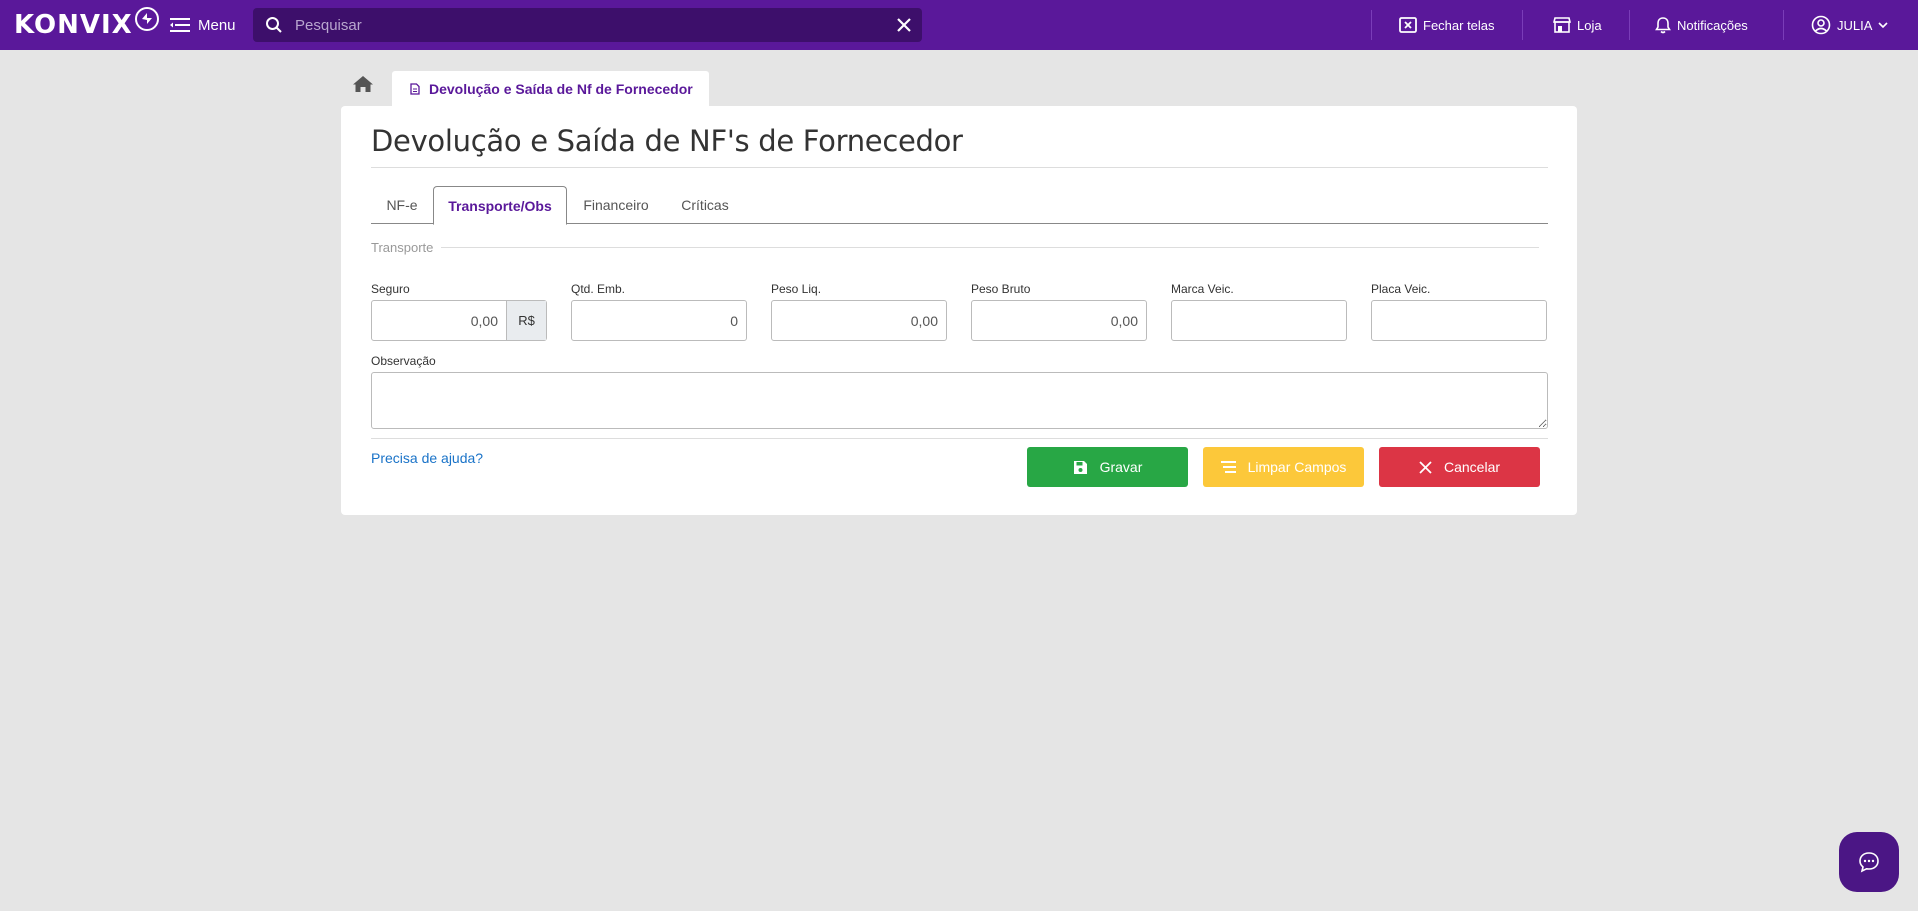 Image resolution: width=1918 pixels, height=911 pixels. I want to click on clear-fields-button: Limpar Campos, so click(1283, 467).